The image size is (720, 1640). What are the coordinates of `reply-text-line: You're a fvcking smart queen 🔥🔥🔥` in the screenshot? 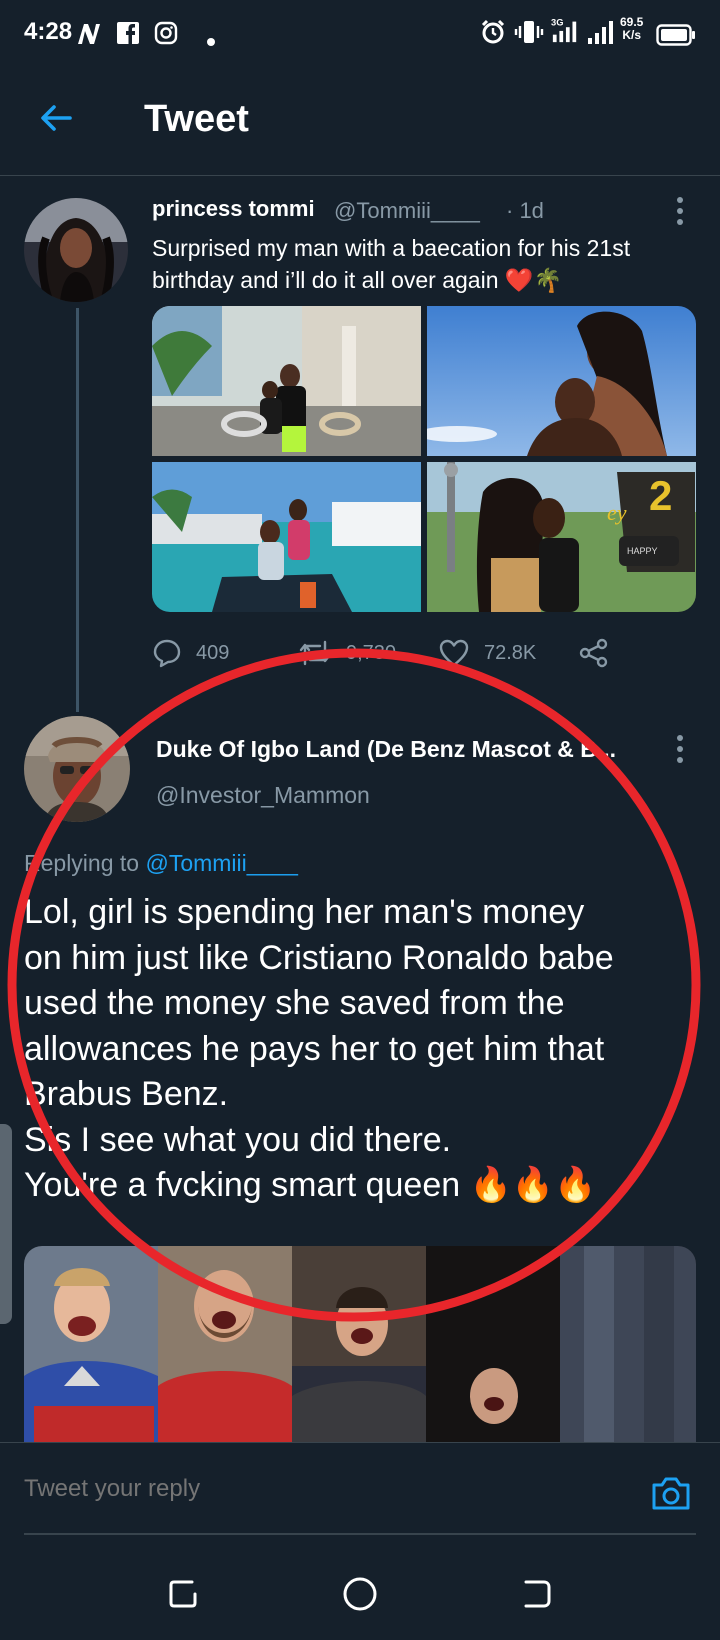 It's located at (310, 1185).